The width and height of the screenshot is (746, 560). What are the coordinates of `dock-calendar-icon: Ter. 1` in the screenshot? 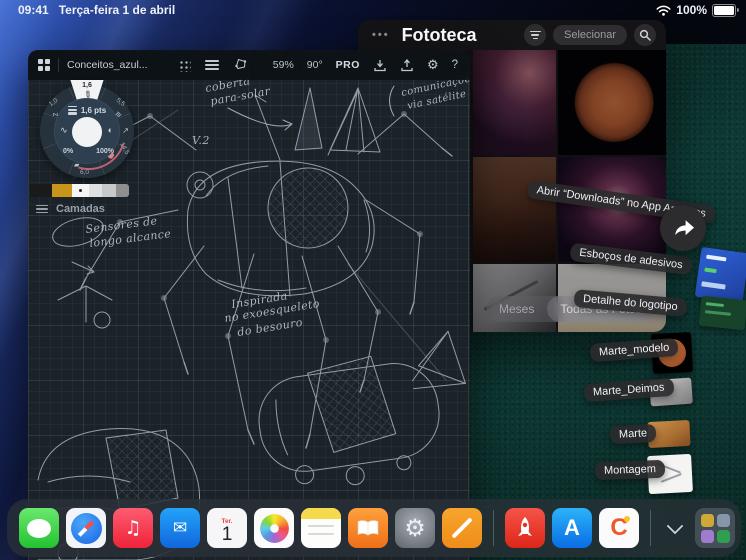 It's located at (227, 528).